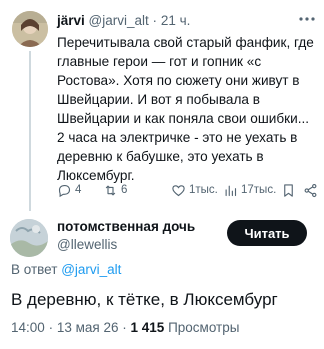  Describe the element at coordinates (64, 190) in the screenshot. I see `reply-icon` at that location.